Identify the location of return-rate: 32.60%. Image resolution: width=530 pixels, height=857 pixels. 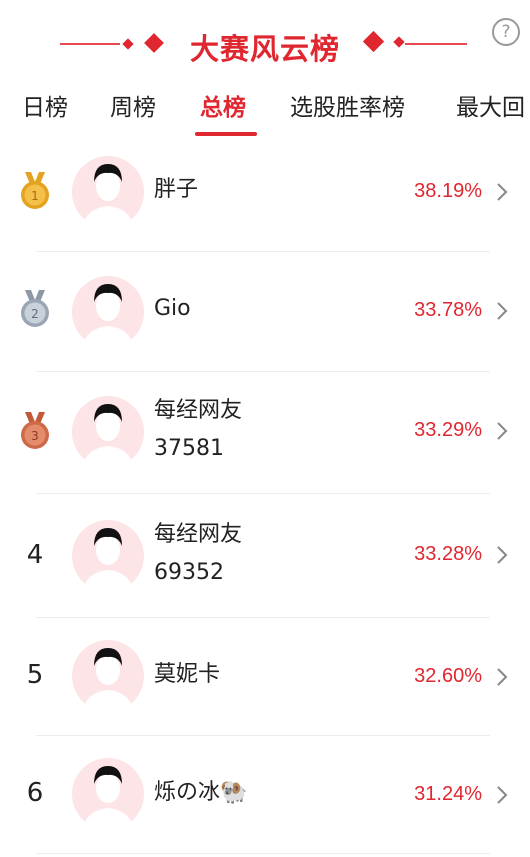
(448, 676).